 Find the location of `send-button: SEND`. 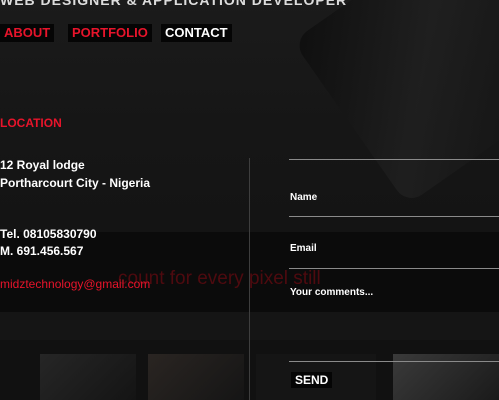

send-button: SEND is located at coordinates (312, 380).